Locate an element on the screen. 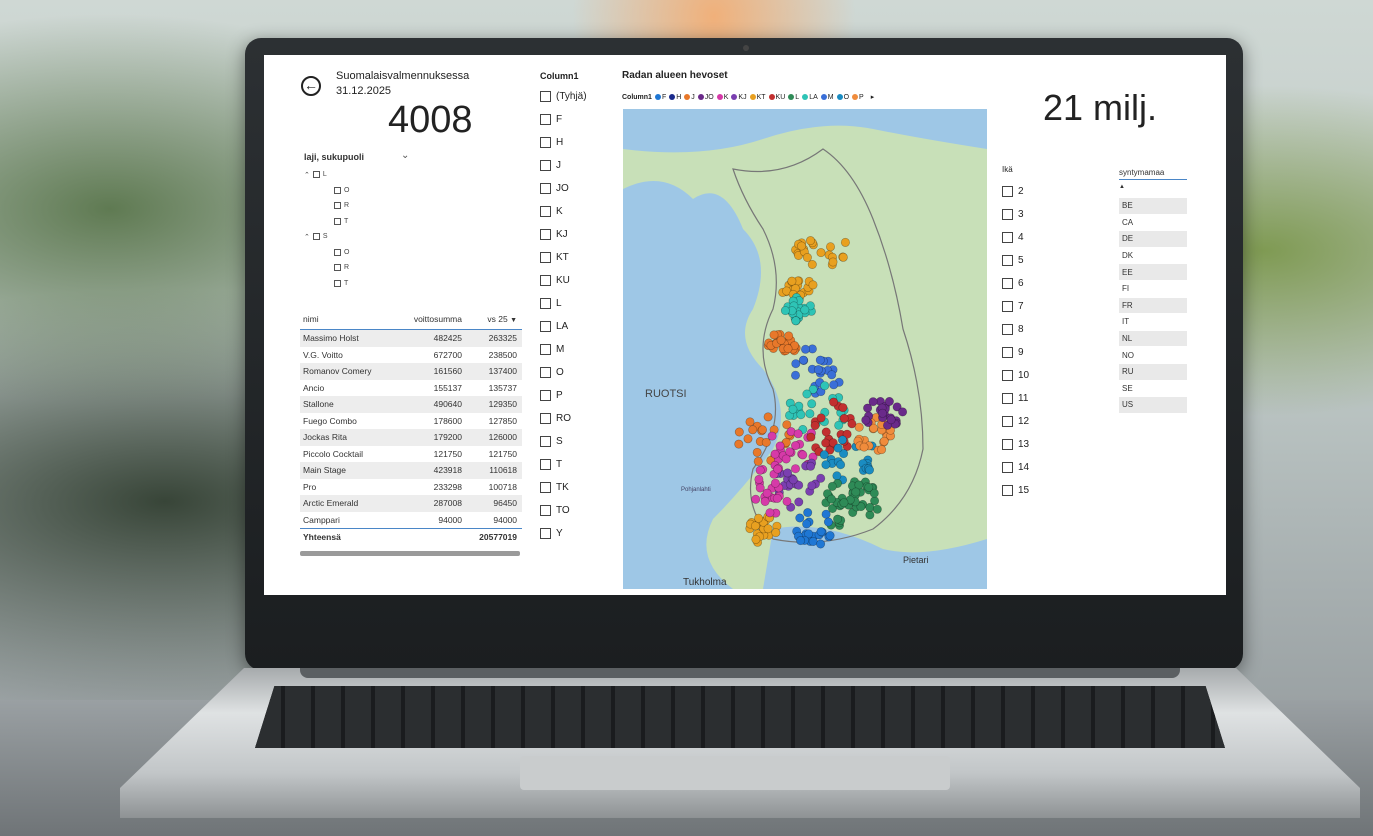 Image resolution: width=1373 pixels, height=836 pixels. country-option: DK is located at coordinates (1153, 256).